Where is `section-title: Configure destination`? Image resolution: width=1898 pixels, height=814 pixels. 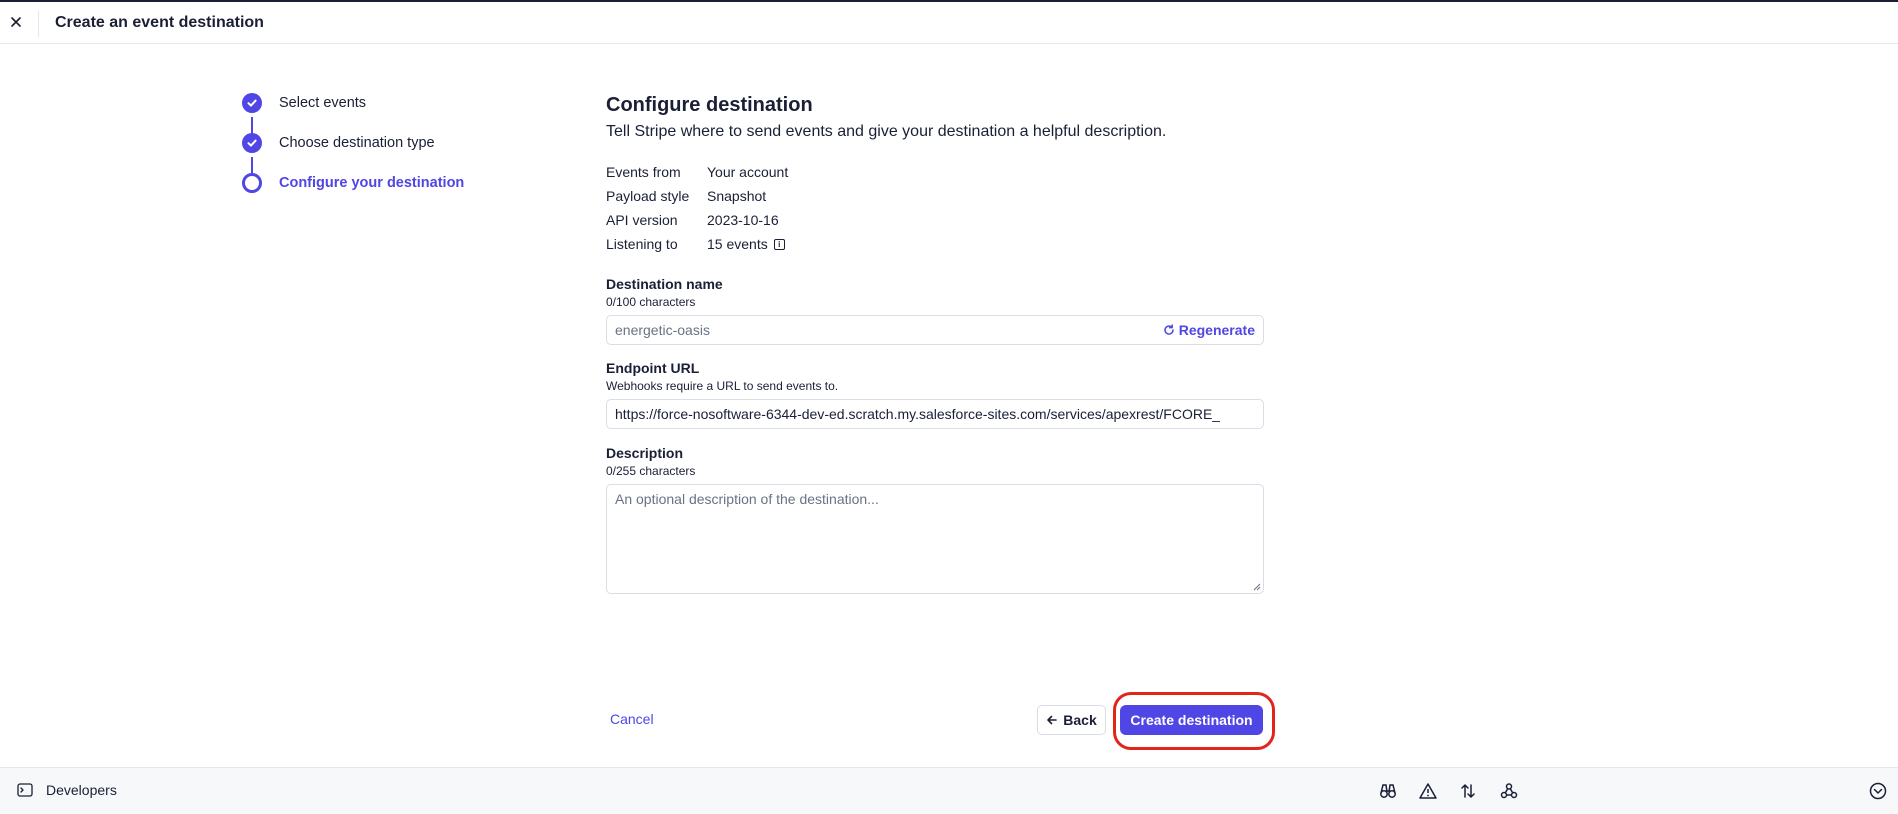 section-title: Configure destination is located at coordinates (709, 105).